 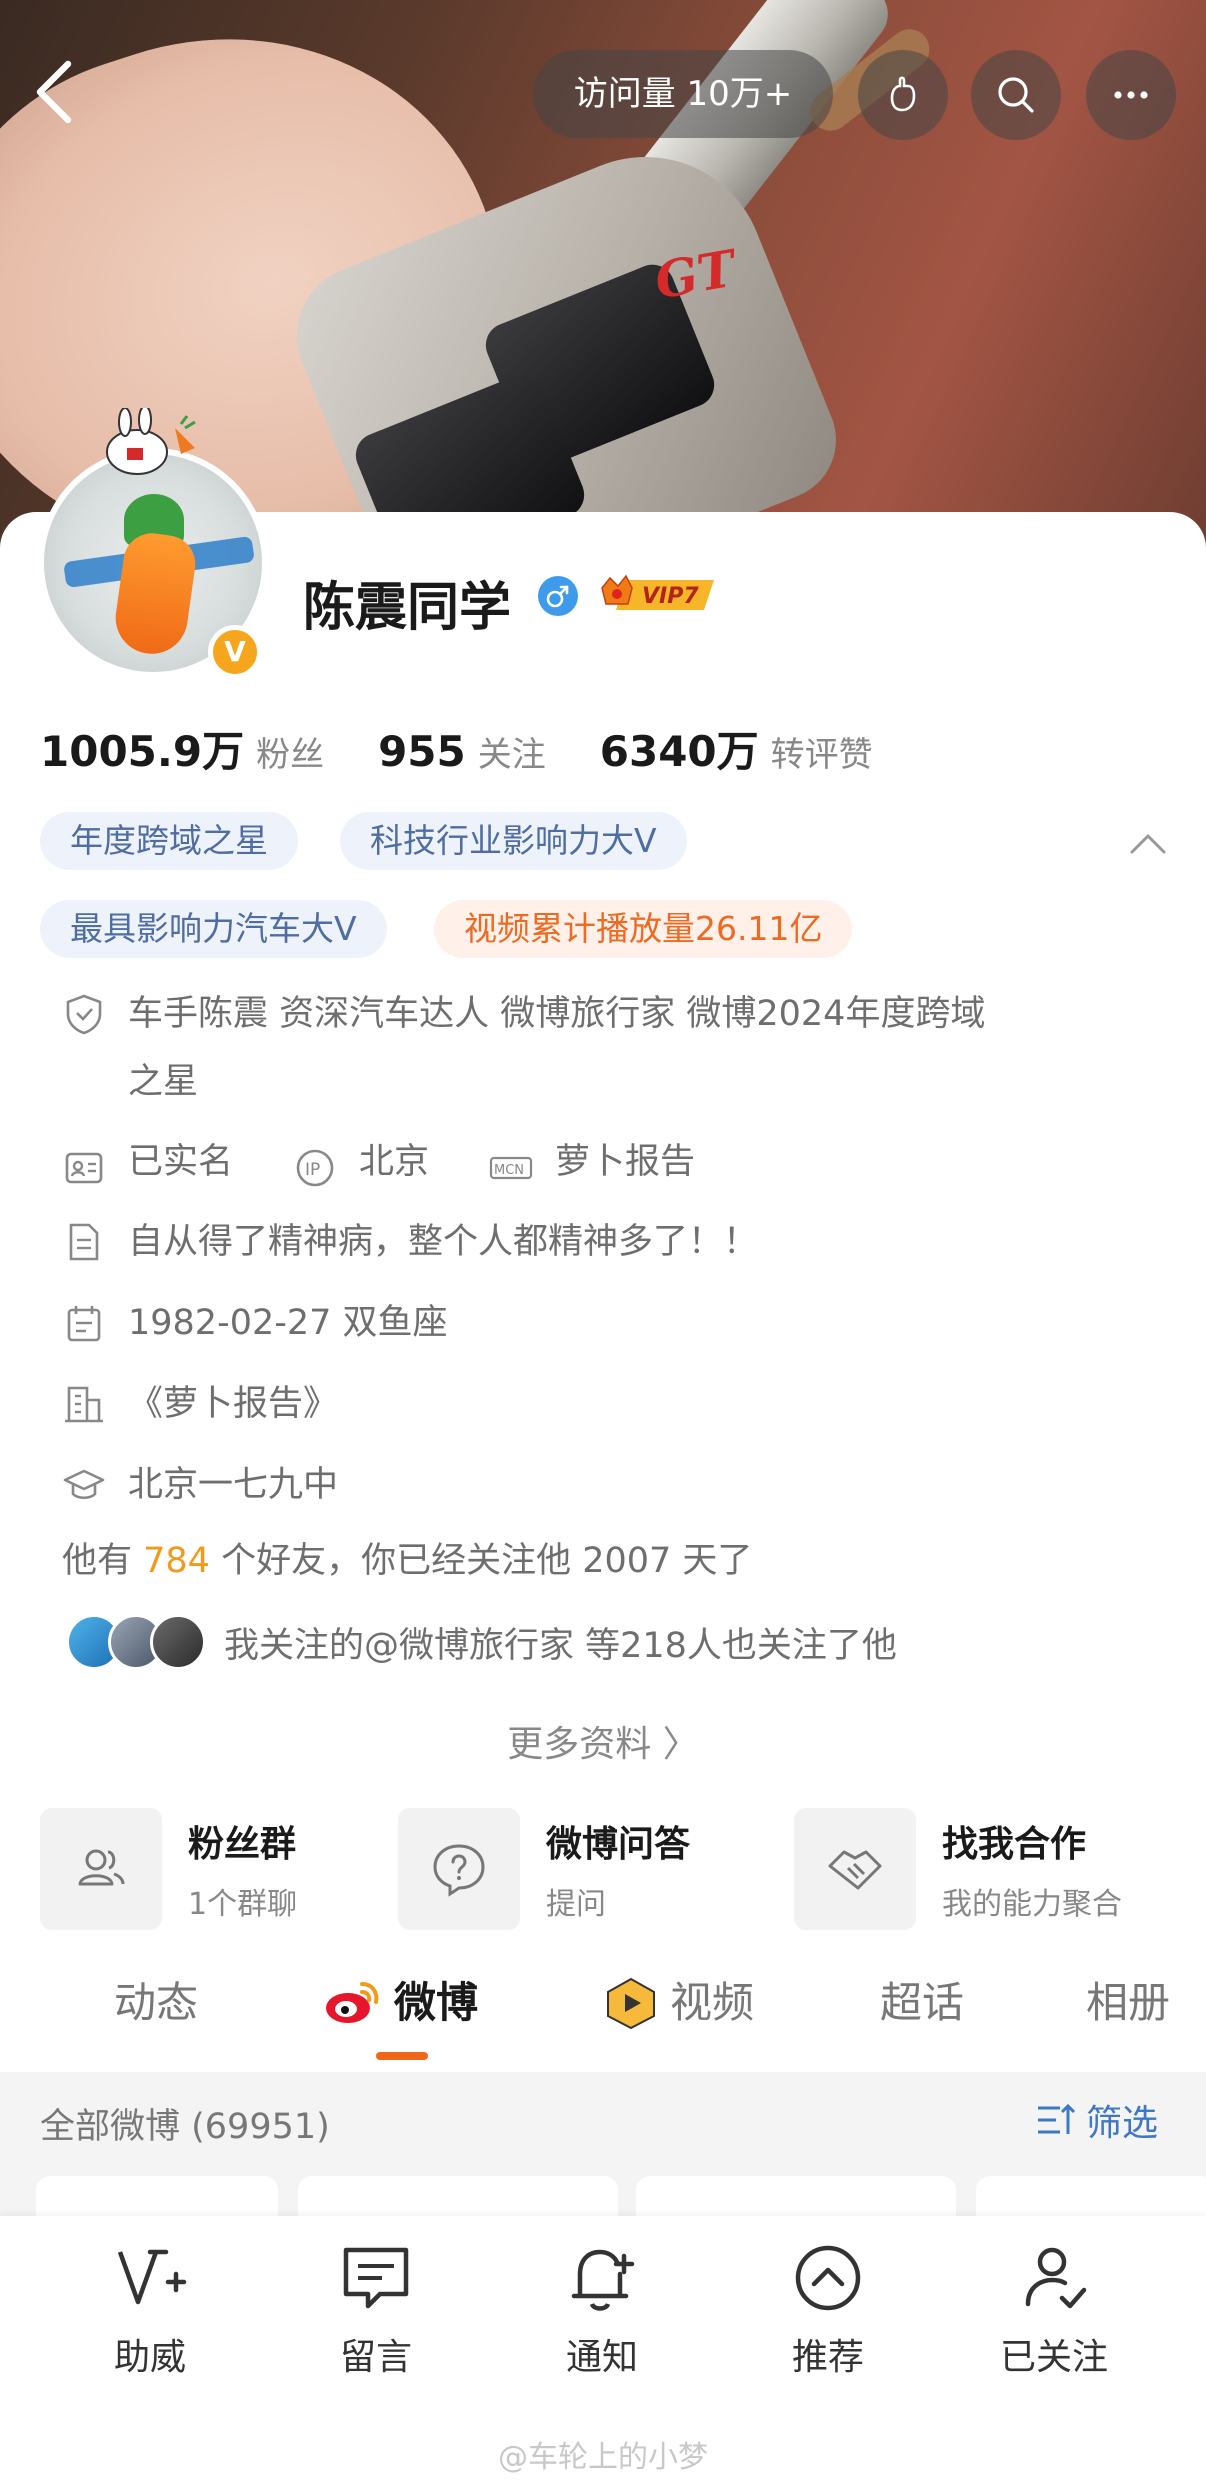 I want to click on id-card-icon, so click(x=84, y=1168).